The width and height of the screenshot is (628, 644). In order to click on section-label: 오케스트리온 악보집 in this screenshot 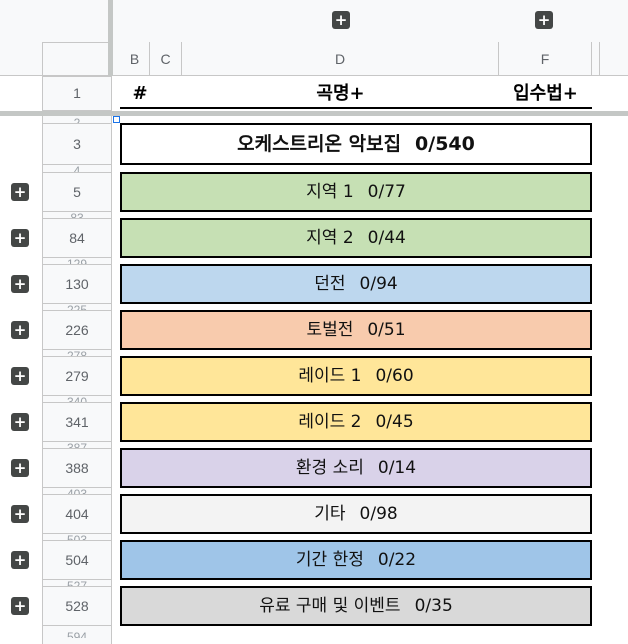, I will do `click(319, 144)`.